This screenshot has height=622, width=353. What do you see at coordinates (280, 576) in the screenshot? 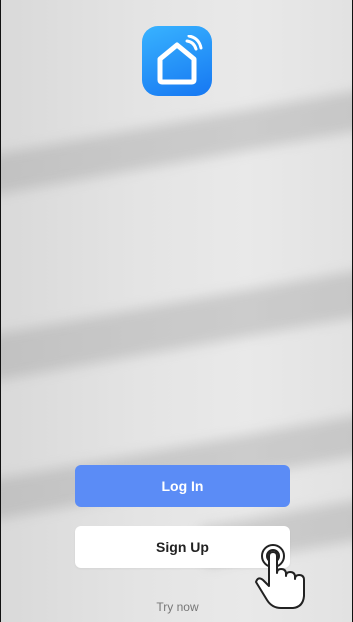
I see `hand-pointer-icon` at bounding box center [280, 576].